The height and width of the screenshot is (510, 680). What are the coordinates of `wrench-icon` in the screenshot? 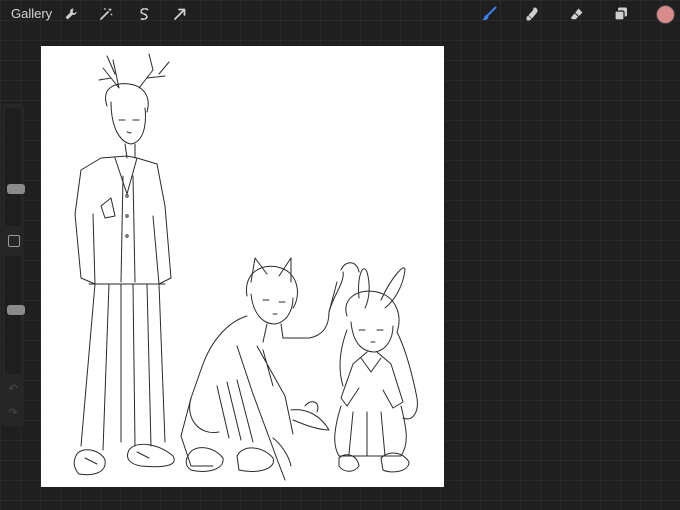 It's located at (71, 14).